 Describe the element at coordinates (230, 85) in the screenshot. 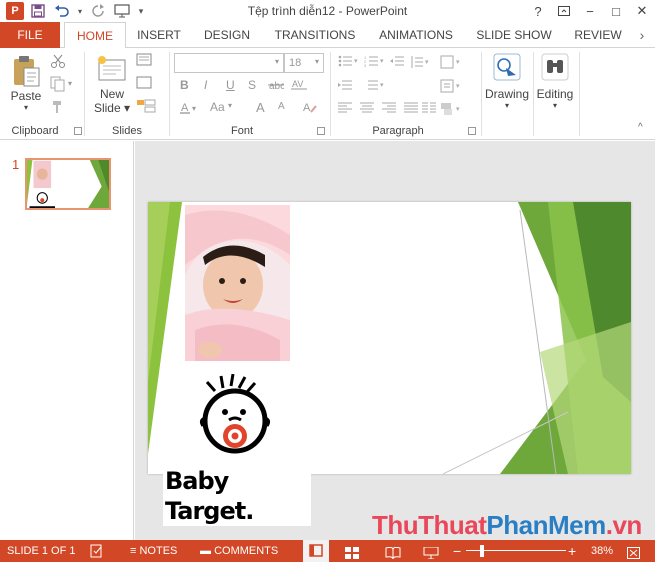

I see `underline-button: U` at that location.